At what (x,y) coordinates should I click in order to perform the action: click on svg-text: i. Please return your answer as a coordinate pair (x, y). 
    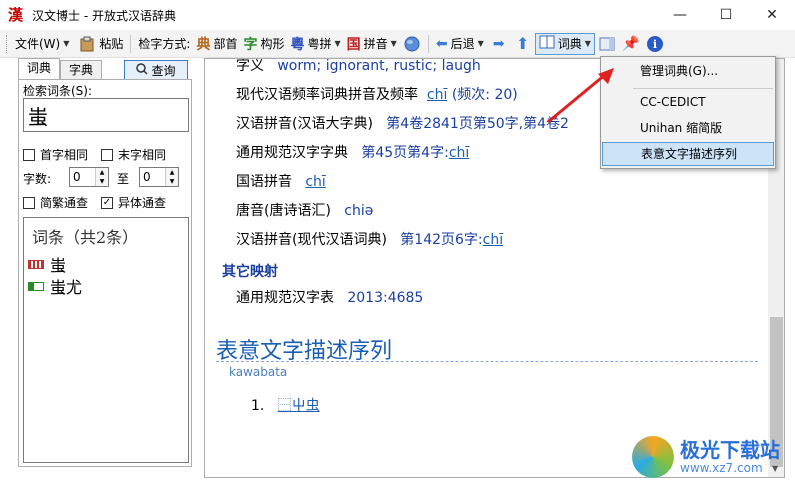
    Looking at the image, I should click on (655, 44).